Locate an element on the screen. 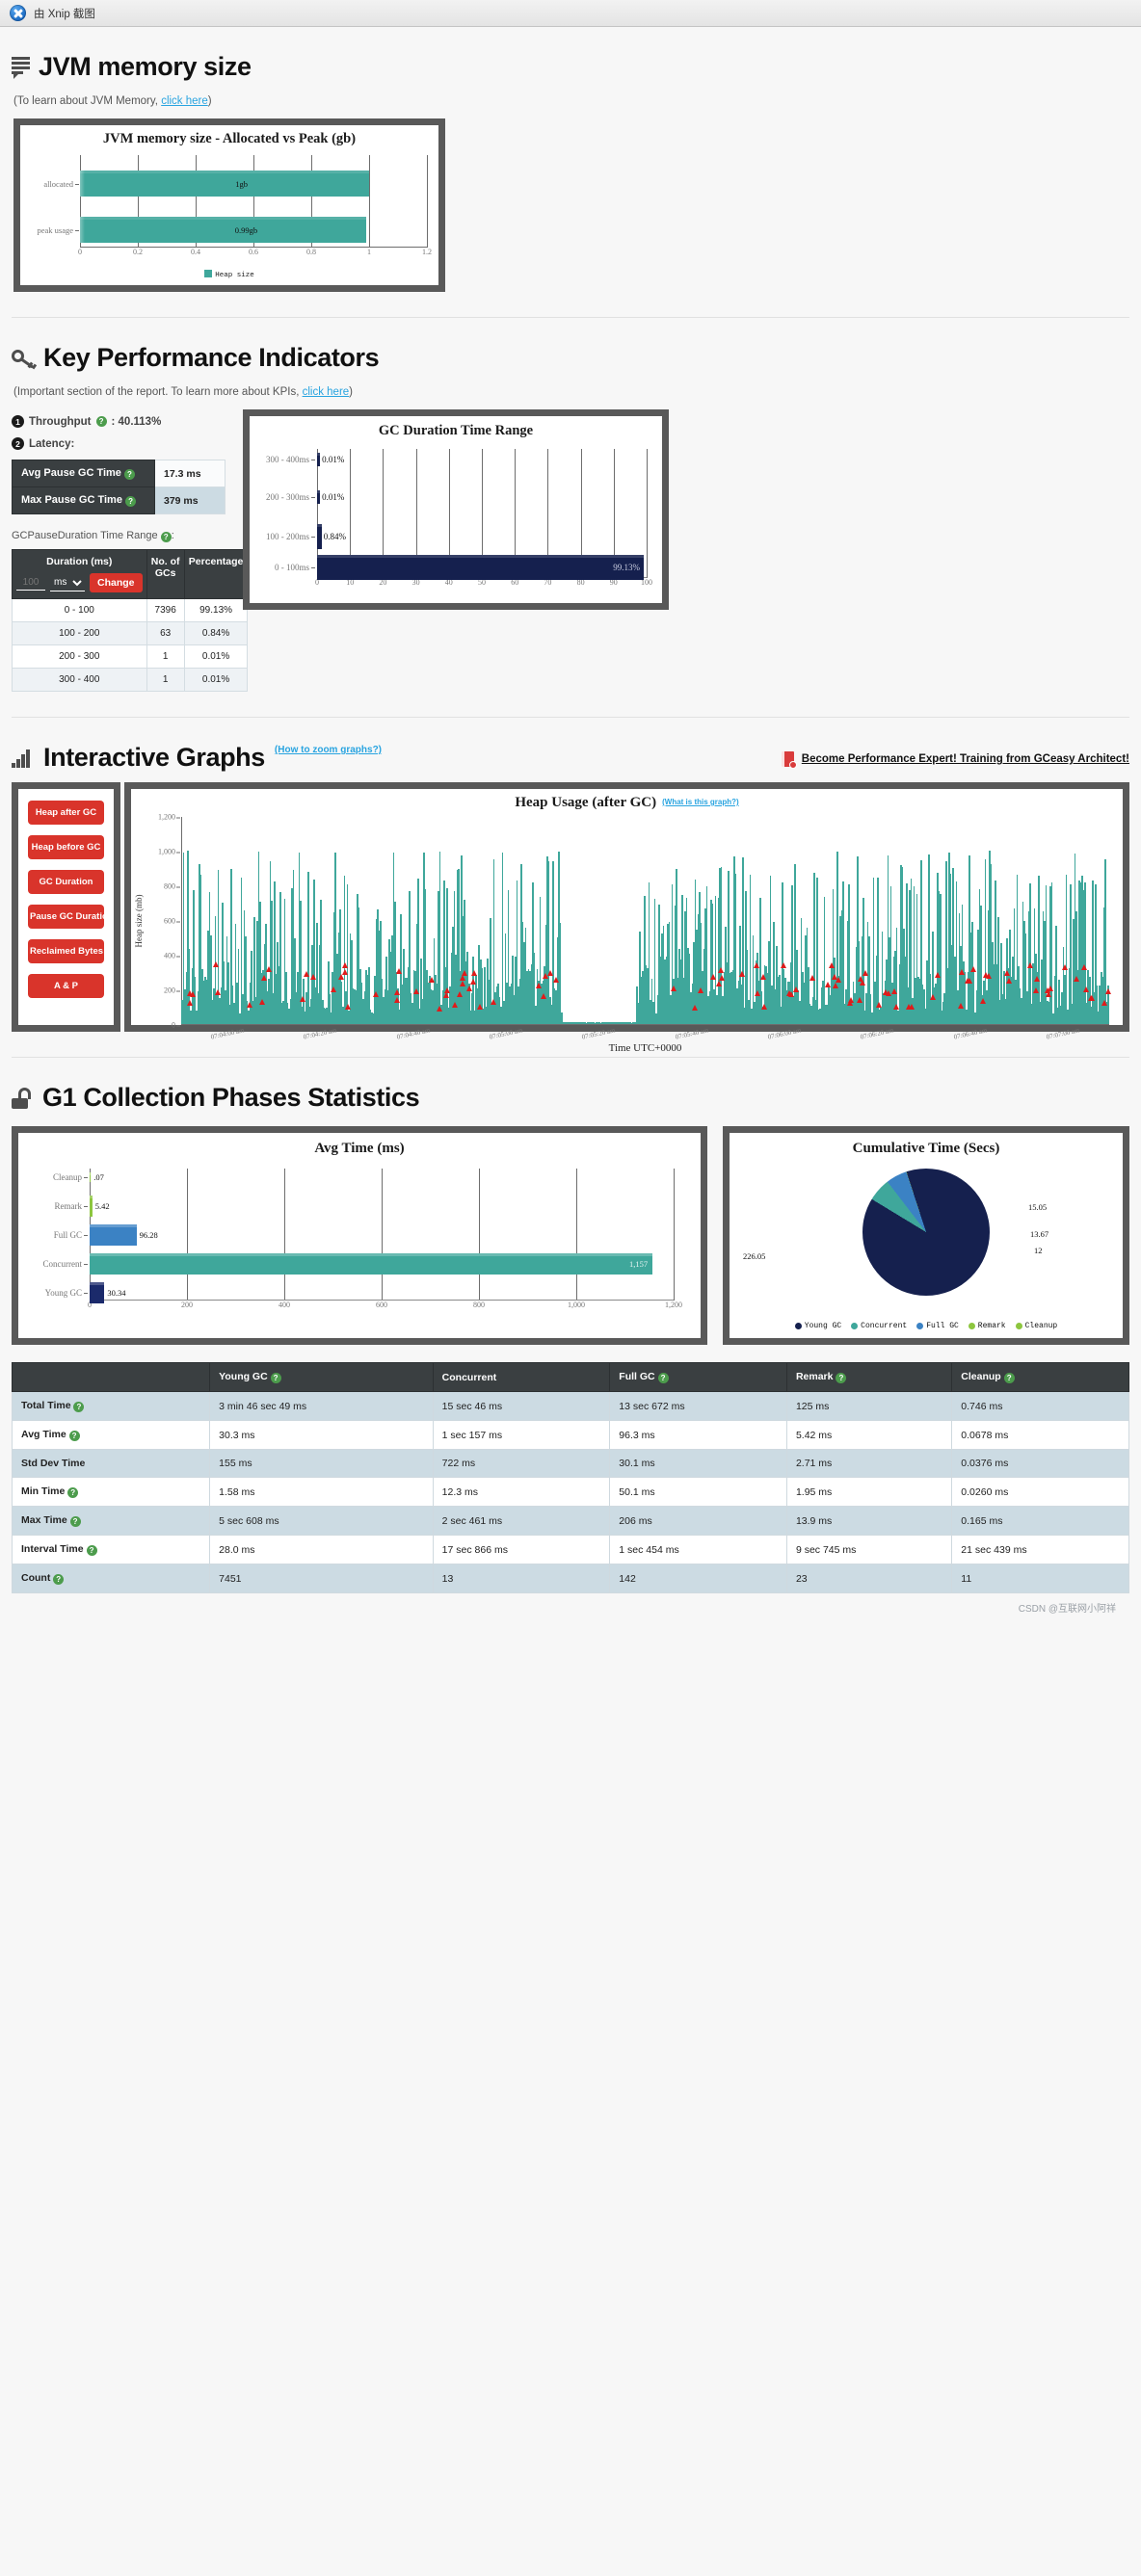  axis-tick-label: 0.8 is located at coordinates (311, 252).